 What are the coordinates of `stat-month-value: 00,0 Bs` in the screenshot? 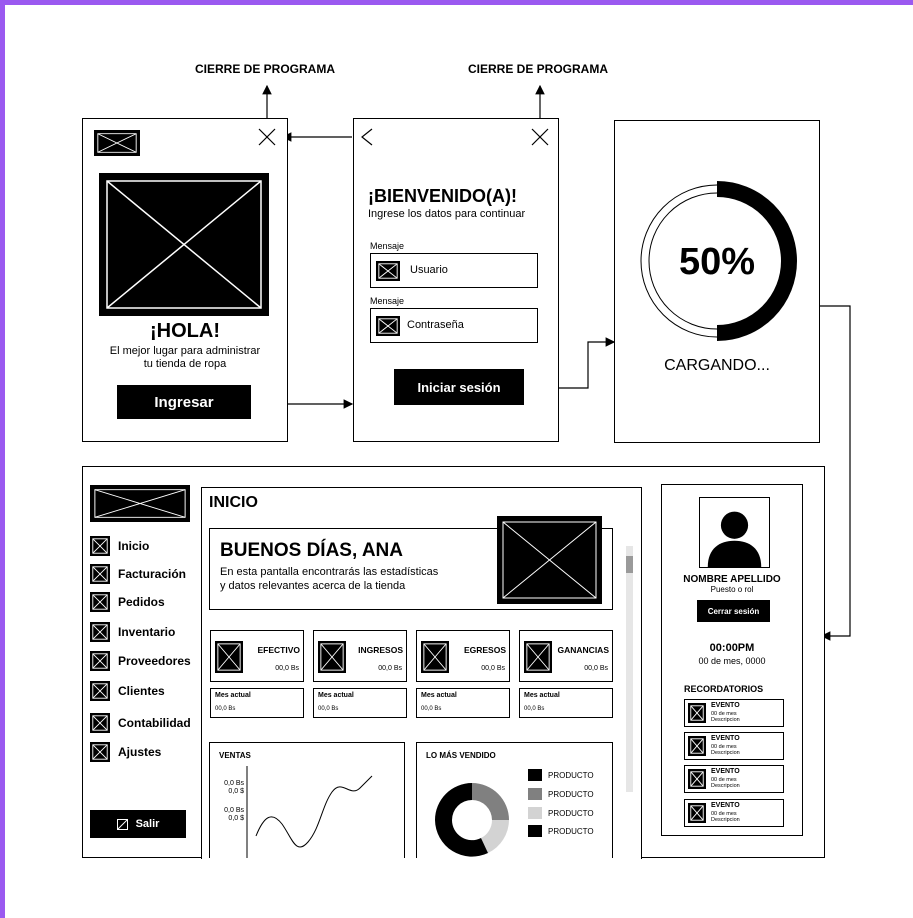 It's located at (225, 709).